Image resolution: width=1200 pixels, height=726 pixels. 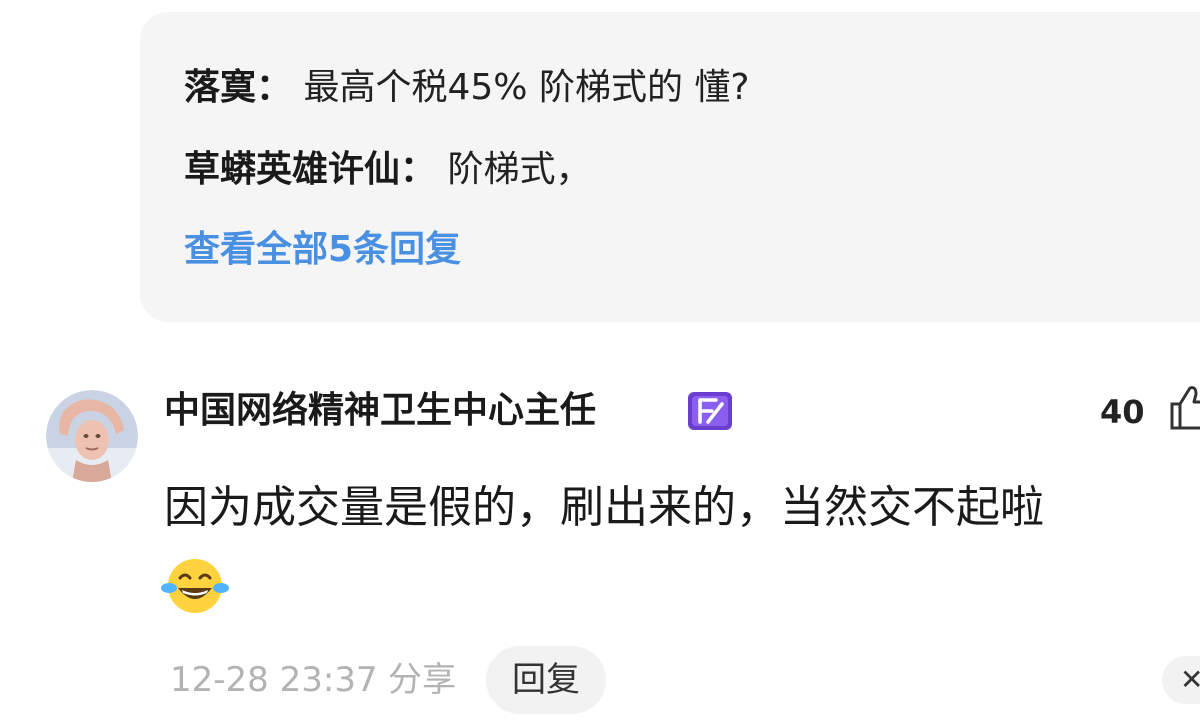 What do you see at coordinates (526, 87) in the screenshot?
I see `reply-text: 最高个税45% 阶梯式的 懂?` at bounding box center [526, 87].